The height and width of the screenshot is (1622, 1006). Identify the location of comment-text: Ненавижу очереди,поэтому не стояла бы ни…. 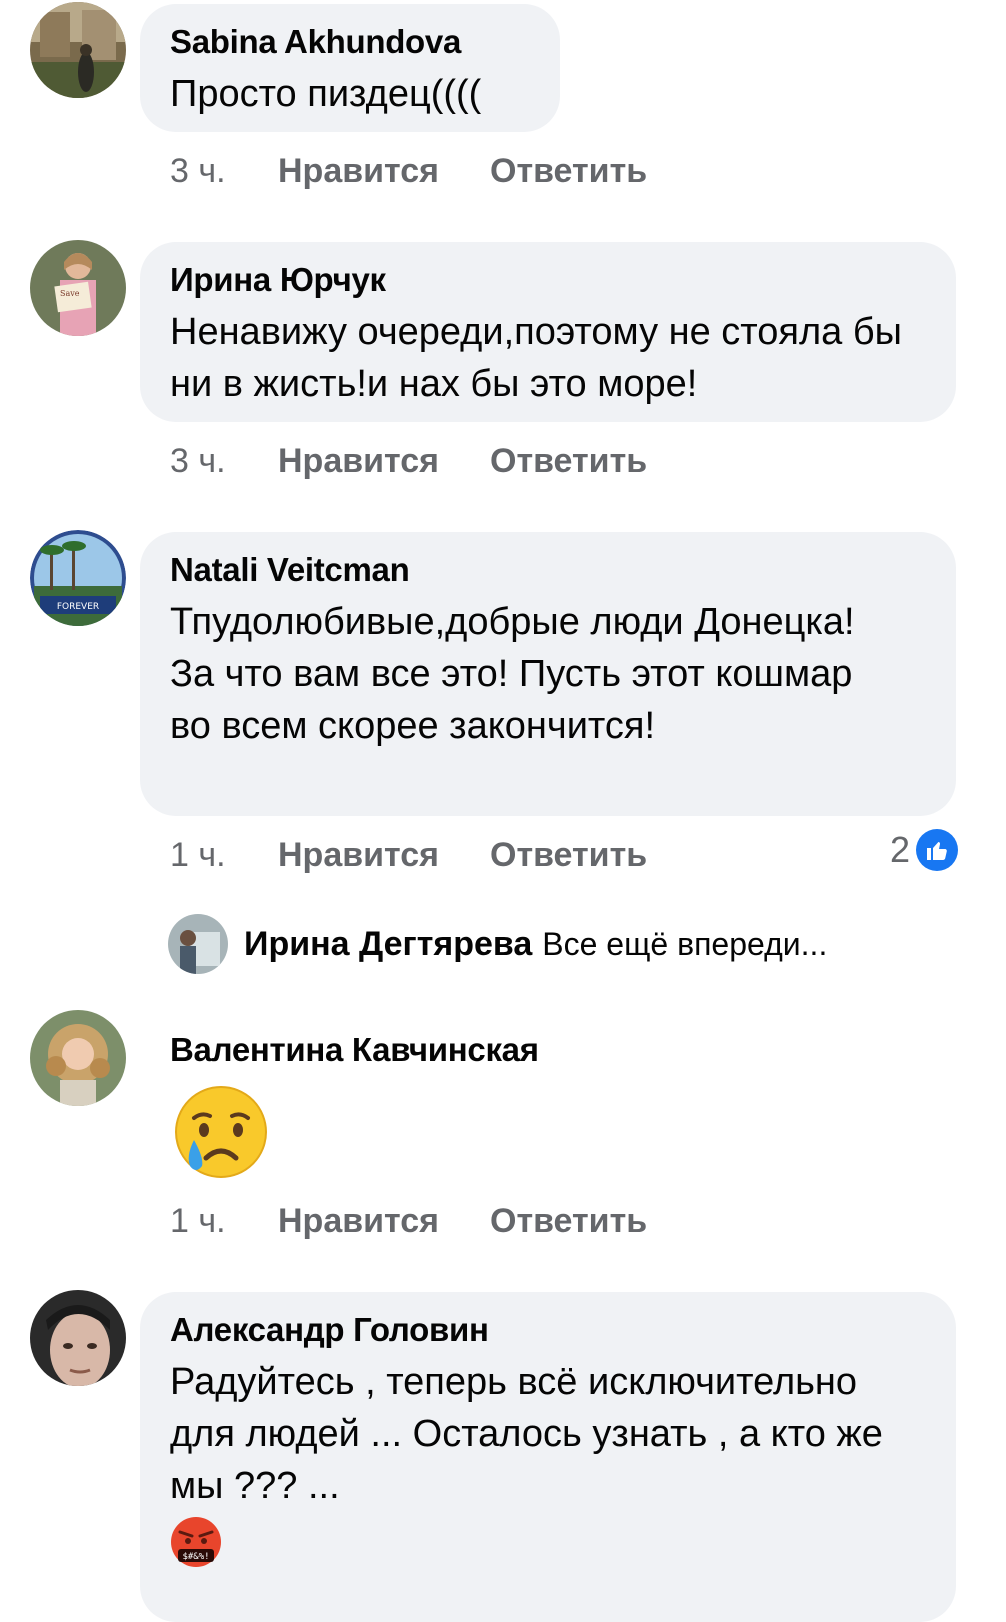
(536, 358).